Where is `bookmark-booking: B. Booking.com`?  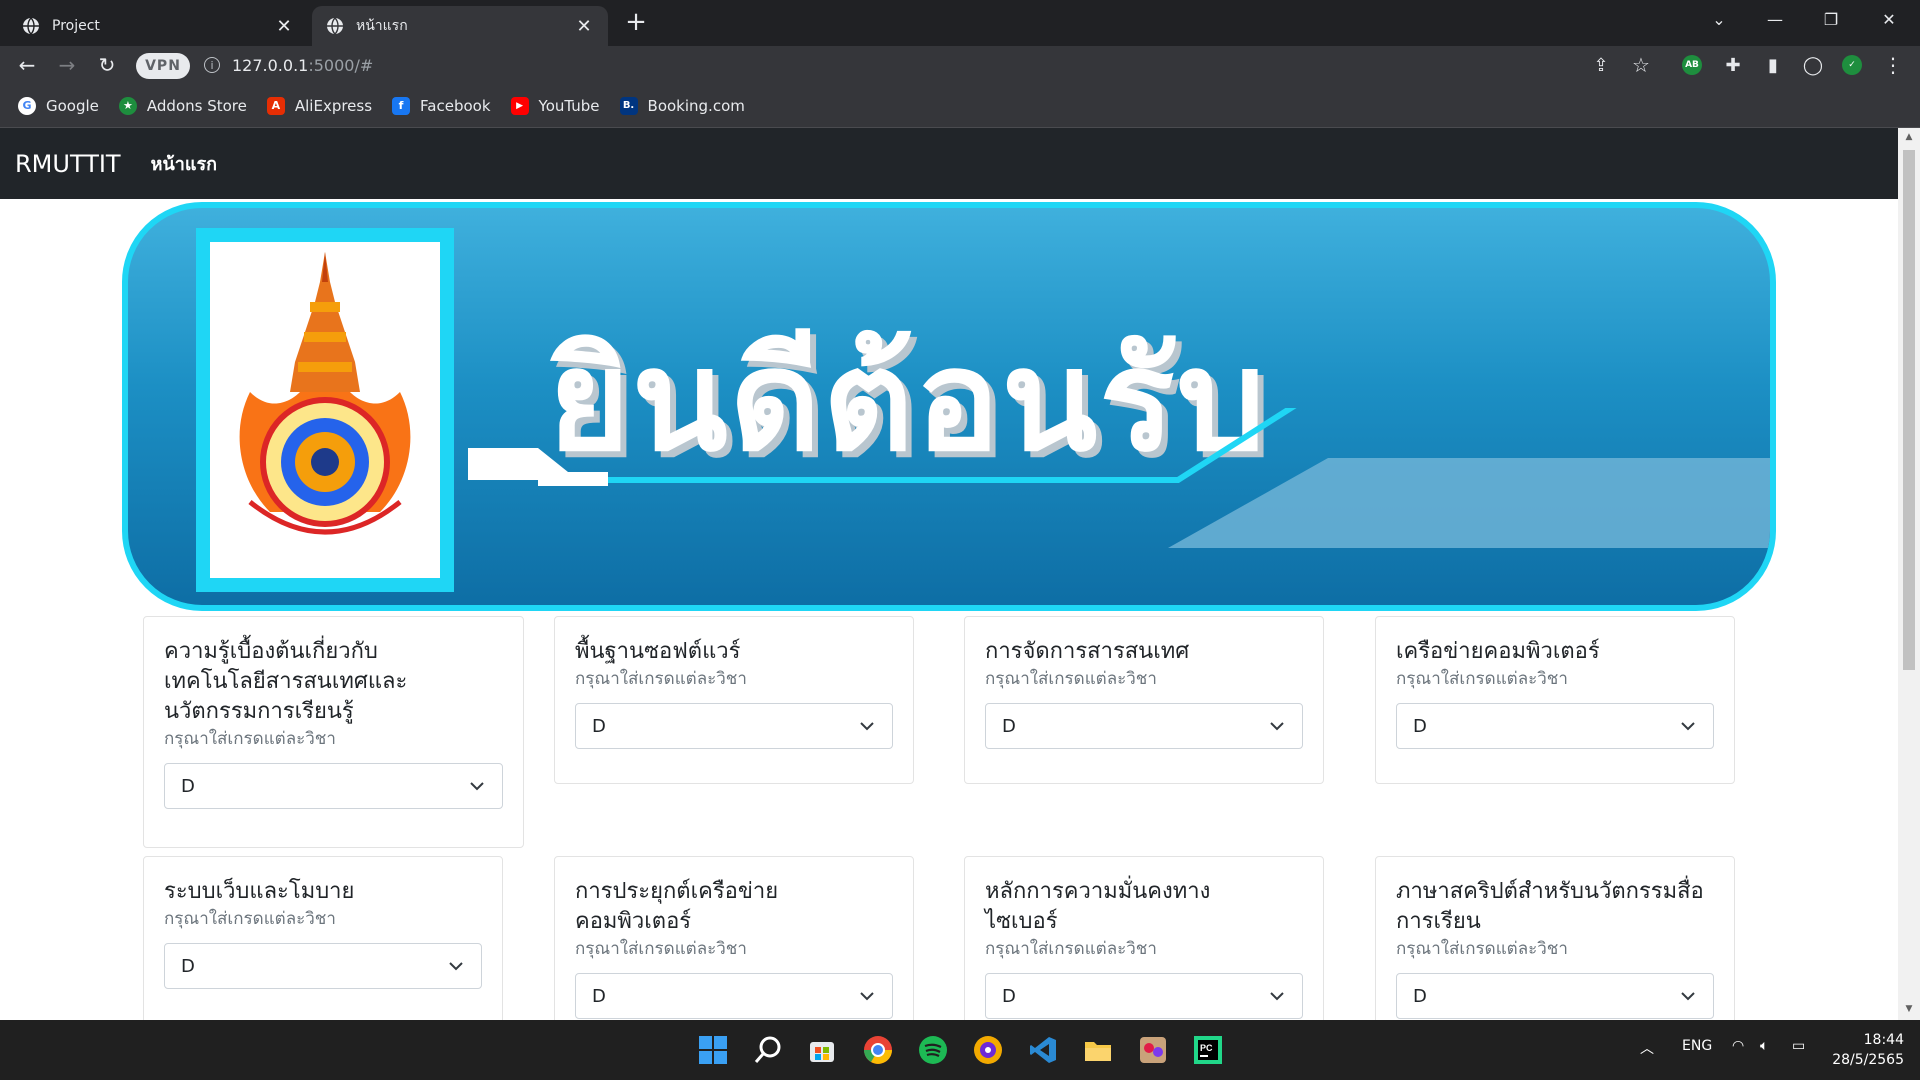 bookmark-booking: B. Booking.com is located at coordinates (682, 105).